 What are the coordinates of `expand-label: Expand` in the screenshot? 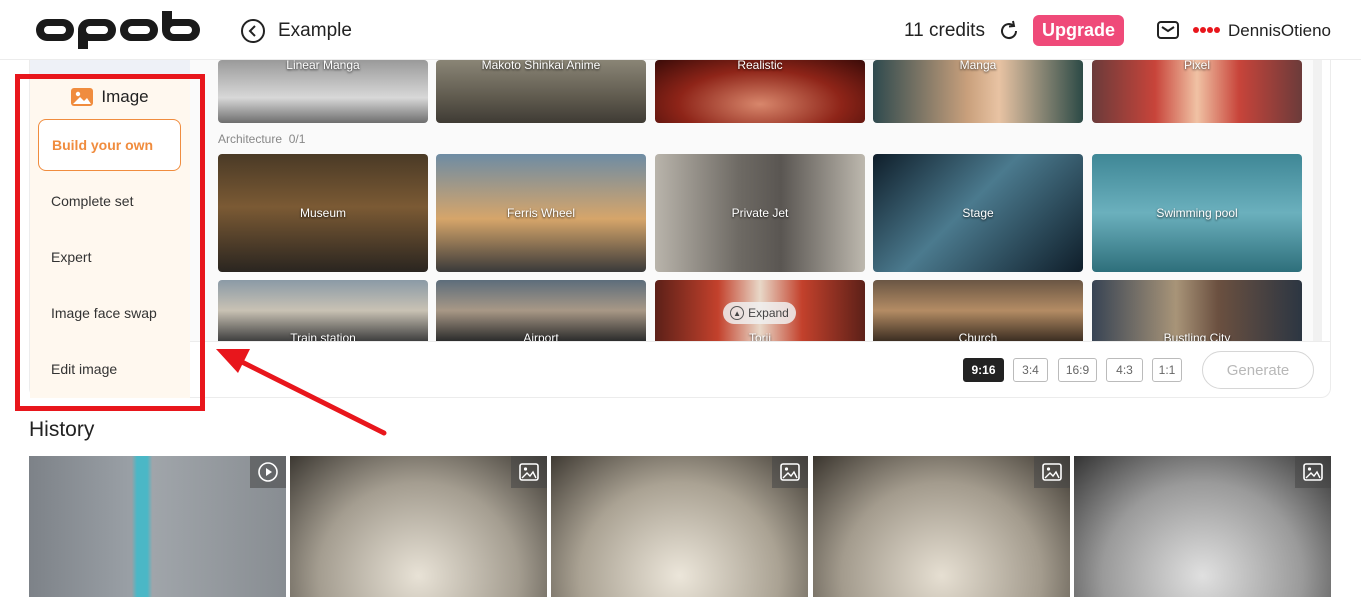 It's located at (768, 313).